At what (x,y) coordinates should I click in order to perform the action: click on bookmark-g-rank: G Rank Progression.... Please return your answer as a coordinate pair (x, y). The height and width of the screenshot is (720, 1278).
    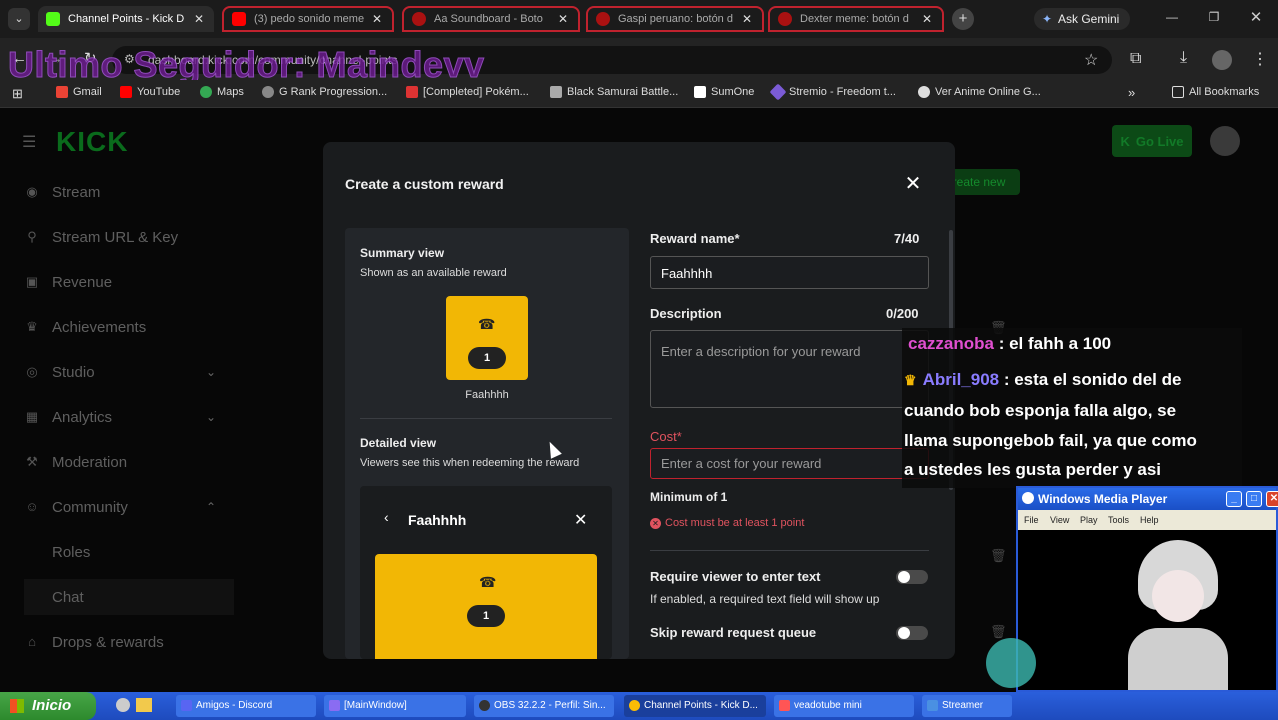
    Looking at the image, I should click on (324, 92).